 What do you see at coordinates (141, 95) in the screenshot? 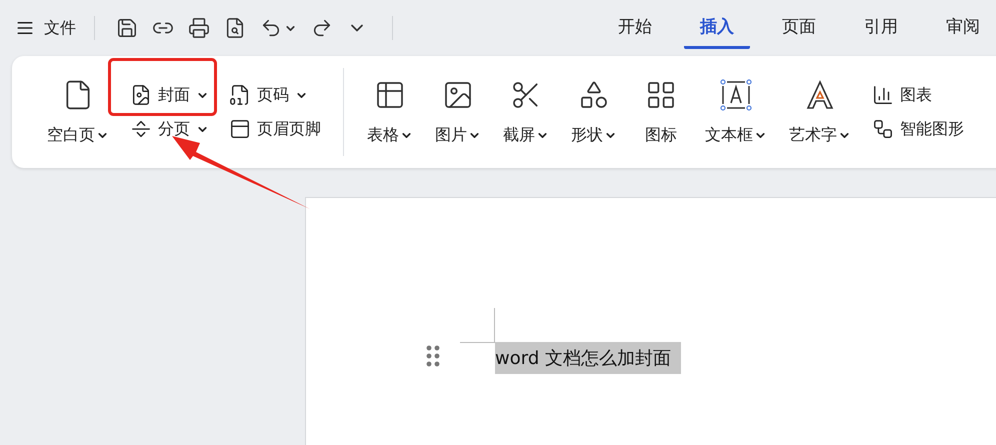
I see `cover-image-icon` at bounding box center [141, 95].